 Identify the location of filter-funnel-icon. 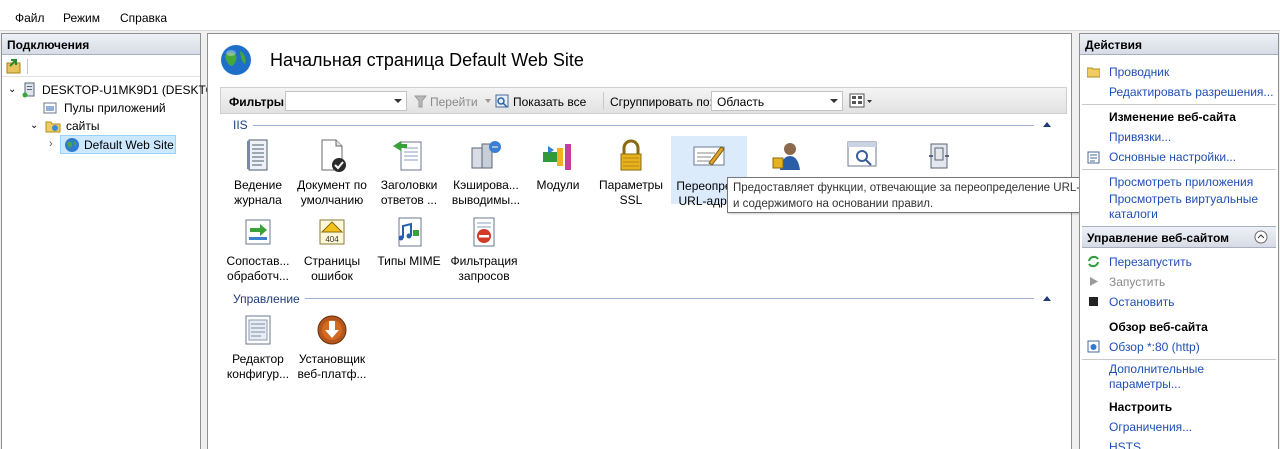
(420, 101).